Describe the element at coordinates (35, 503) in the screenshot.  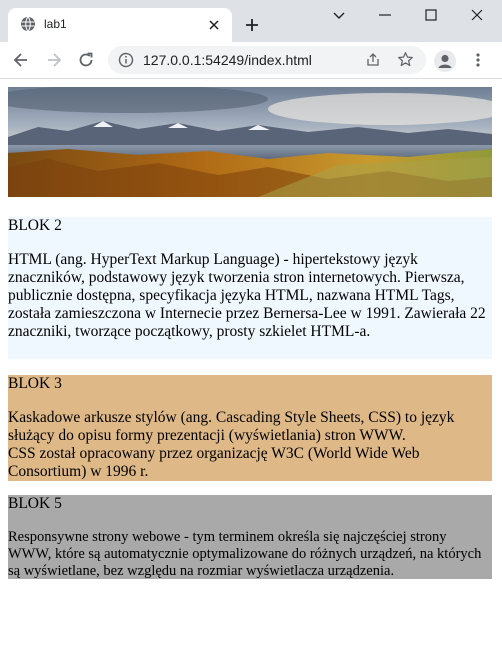
I see `block-5-title: BLOK 5` at that location.